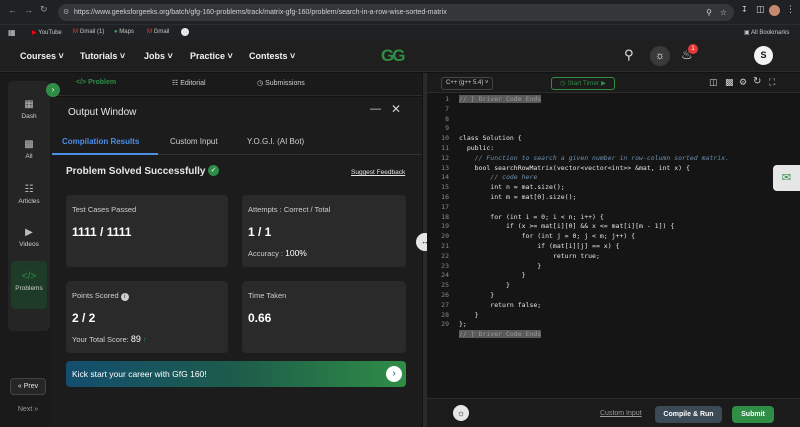 This screenshot has width=800, height=427. What do you see at coordinates (583, 83) in the screenshot?
I see `start-timer-button: ◷ Start Timer ▶` at bounding box center [583, 83].